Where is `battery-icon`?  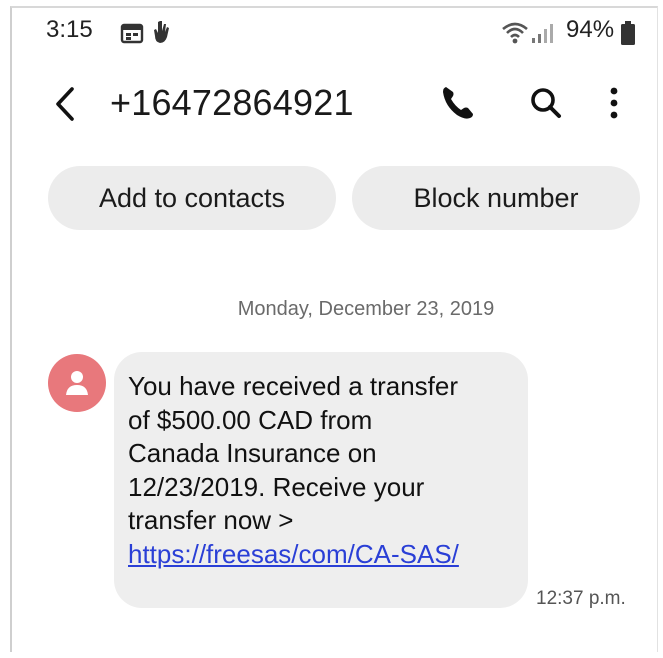 battery-icon is located at coordinates (628, 35).